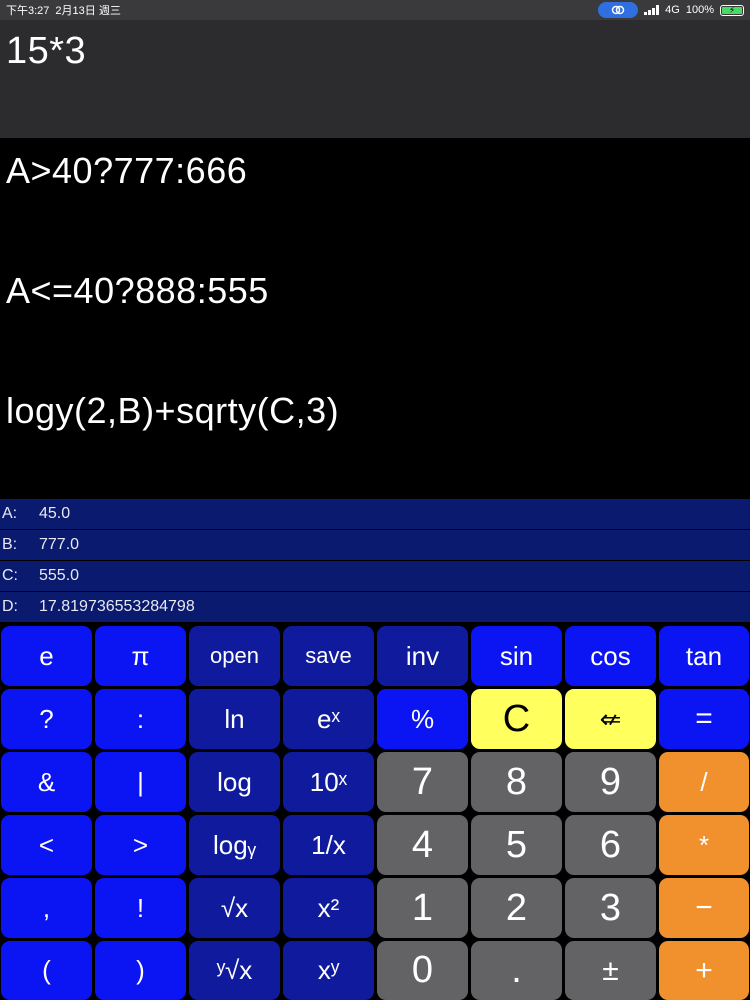 The image size is (750, 1000). I want to click on key-exp: eˣ, so click(328, 719).